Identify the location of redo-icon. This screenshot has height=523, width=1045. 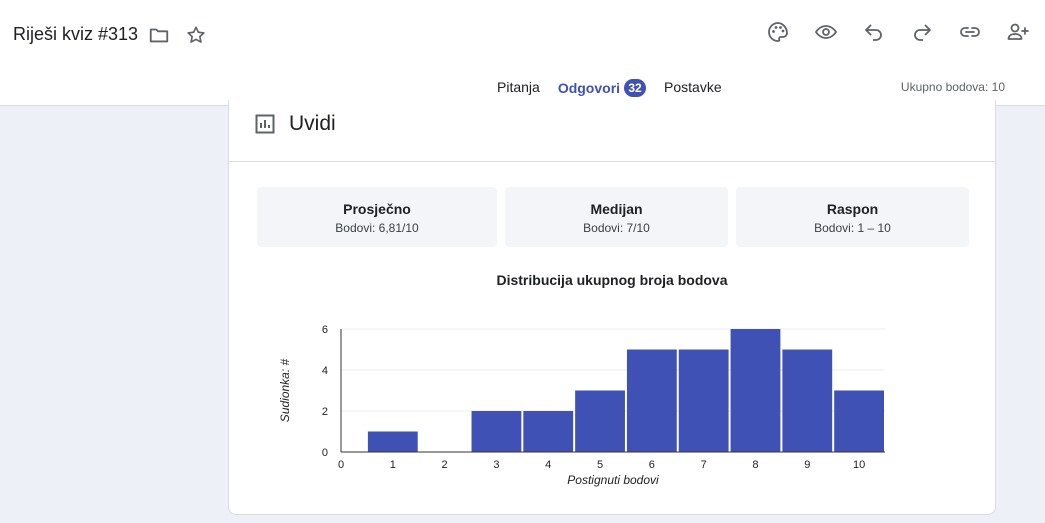
(922, 32).